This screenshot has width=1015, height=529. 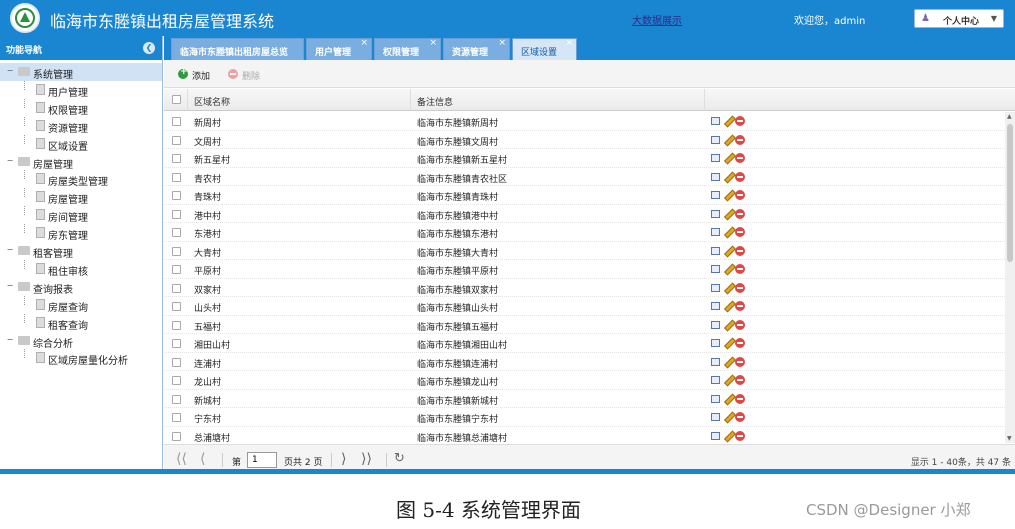 I want to click on table-row: 东港村 临海市东塍镇东港村, so click(x=584, y=232).